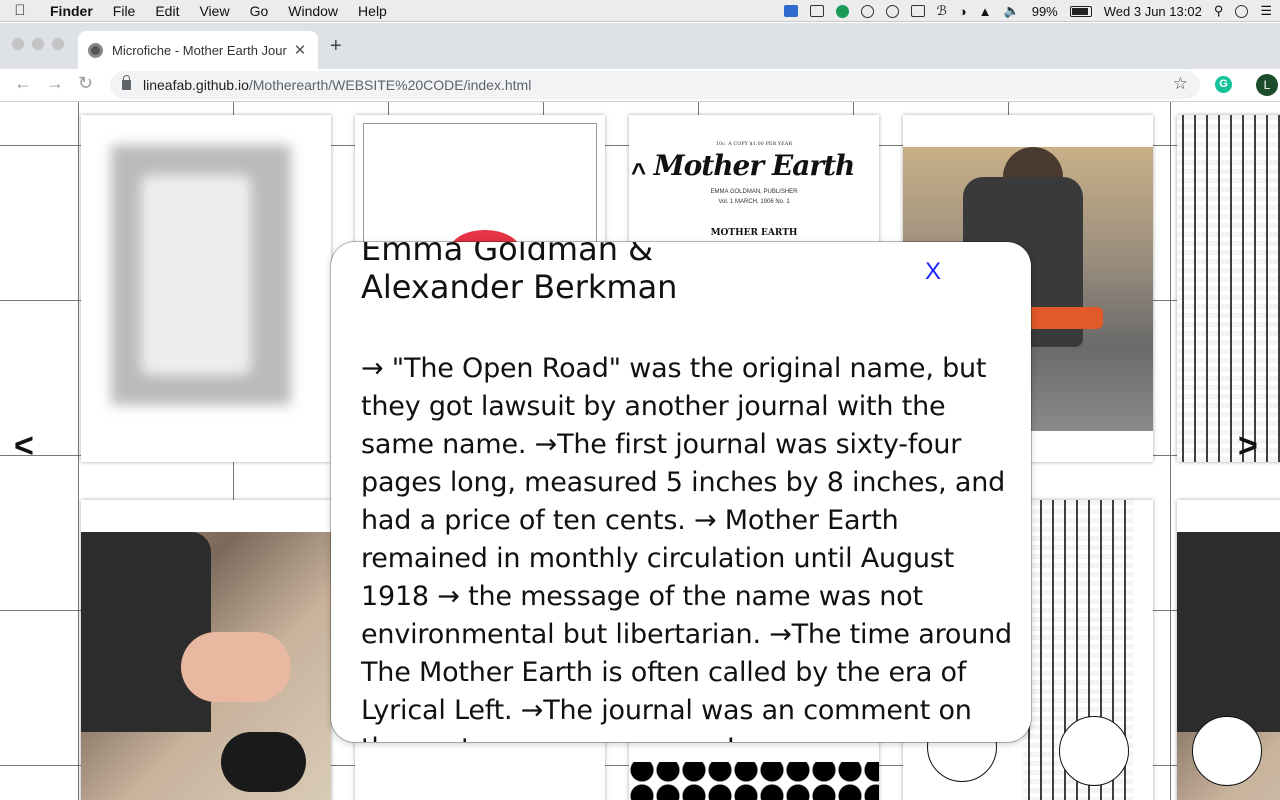 This screenshot has width=1280, height=800. Describe the element at coordinates (23, 83) in the screenshot. I see `back-button: ←` at that location.